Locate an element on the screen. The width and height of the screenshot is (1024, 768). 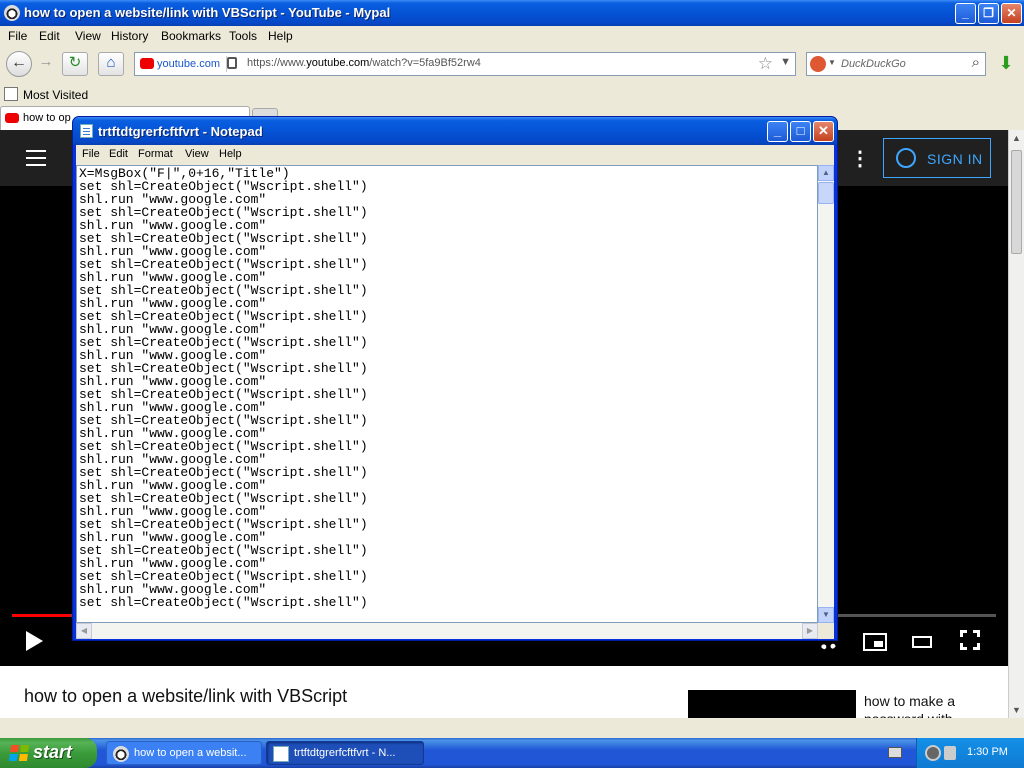
sign-in-label: SIGN IN is located at coordinates (955, 159).